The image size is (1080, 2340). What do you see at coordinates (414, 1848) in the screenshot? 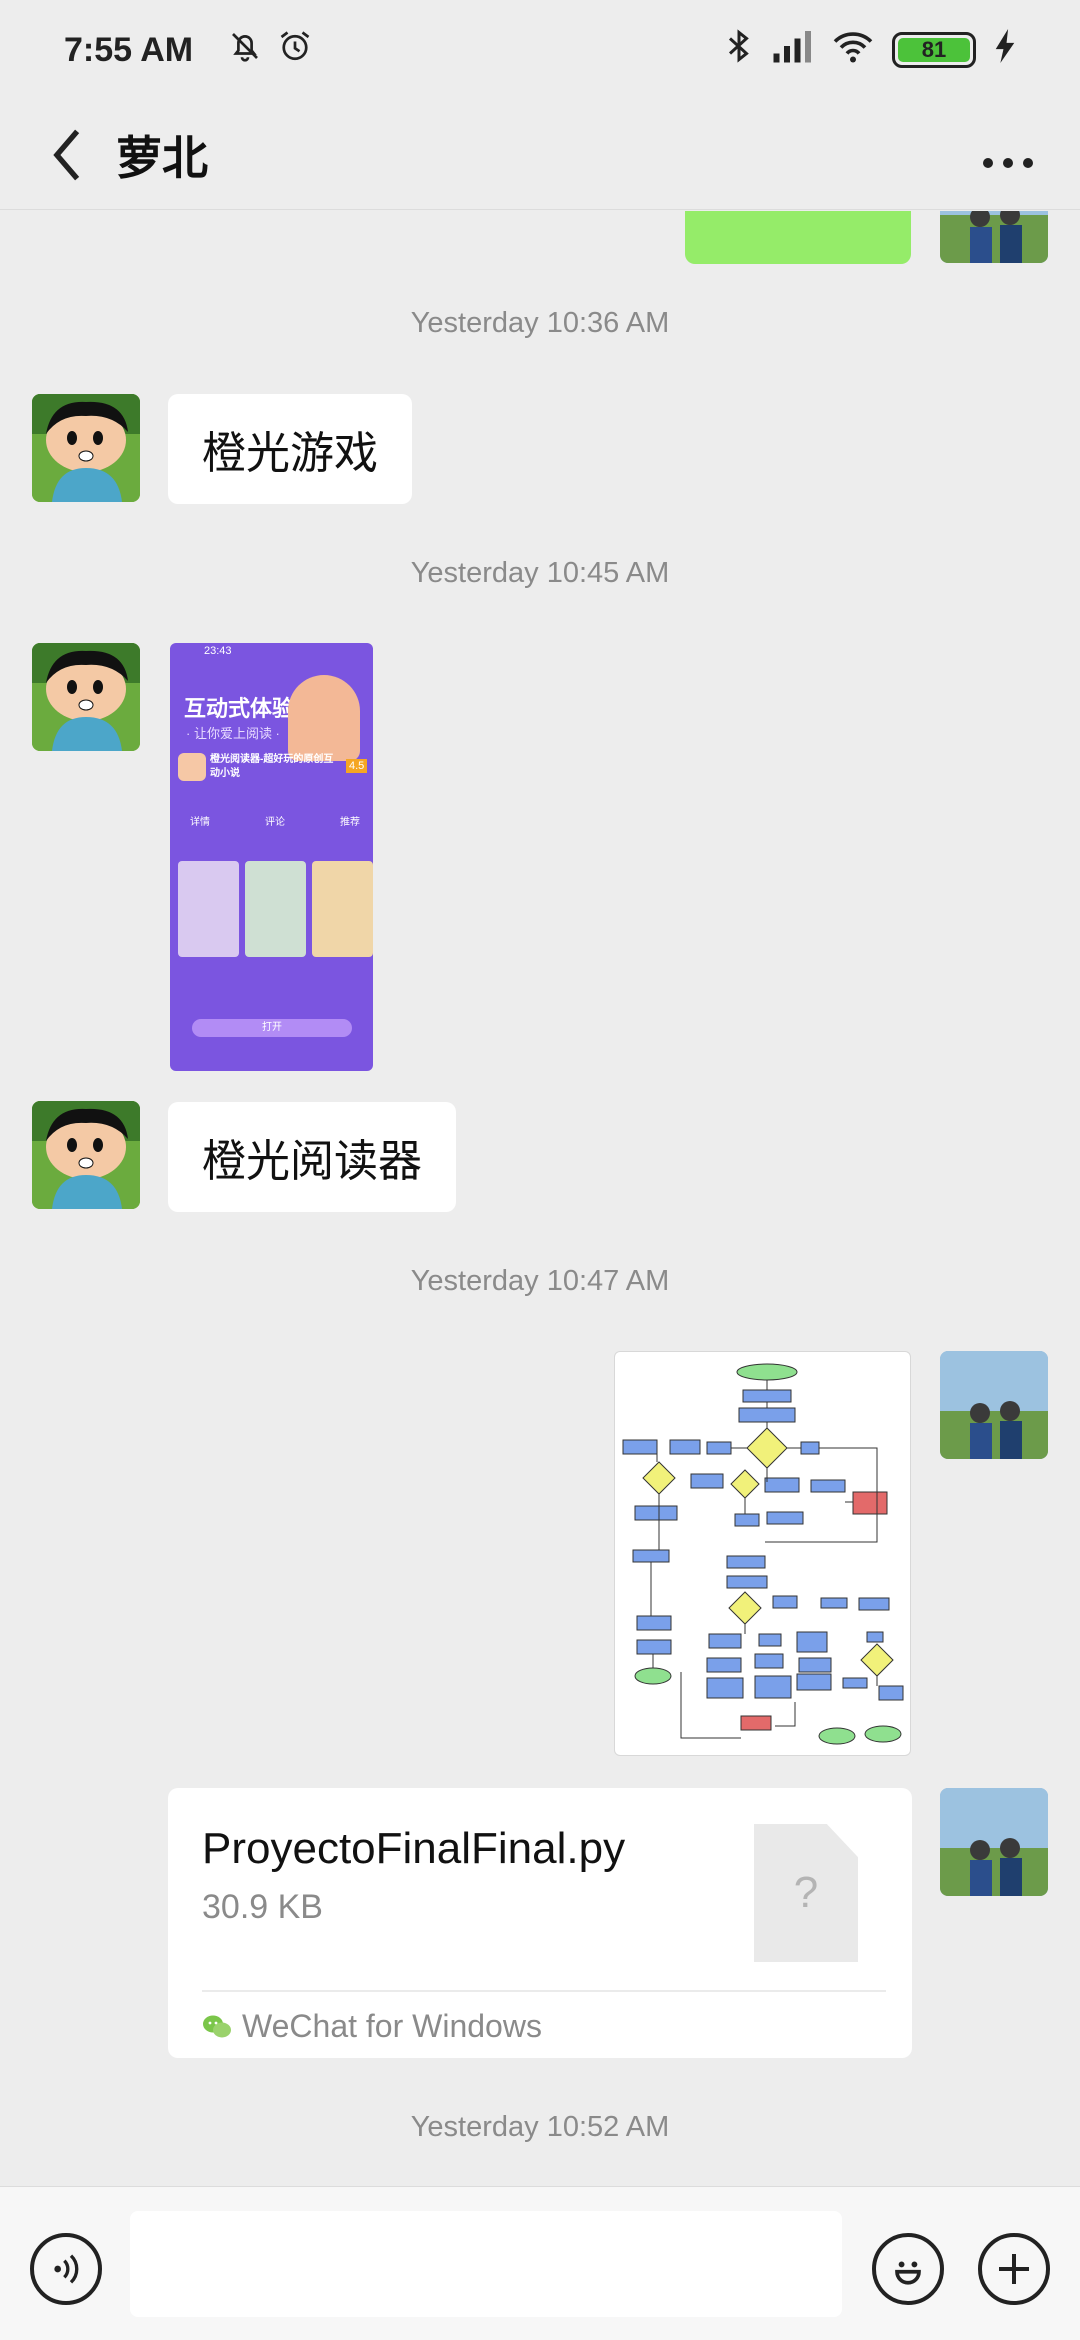
I see `file-name: ProyectoFinalFinal.py` at bounding box center [414, 1848].